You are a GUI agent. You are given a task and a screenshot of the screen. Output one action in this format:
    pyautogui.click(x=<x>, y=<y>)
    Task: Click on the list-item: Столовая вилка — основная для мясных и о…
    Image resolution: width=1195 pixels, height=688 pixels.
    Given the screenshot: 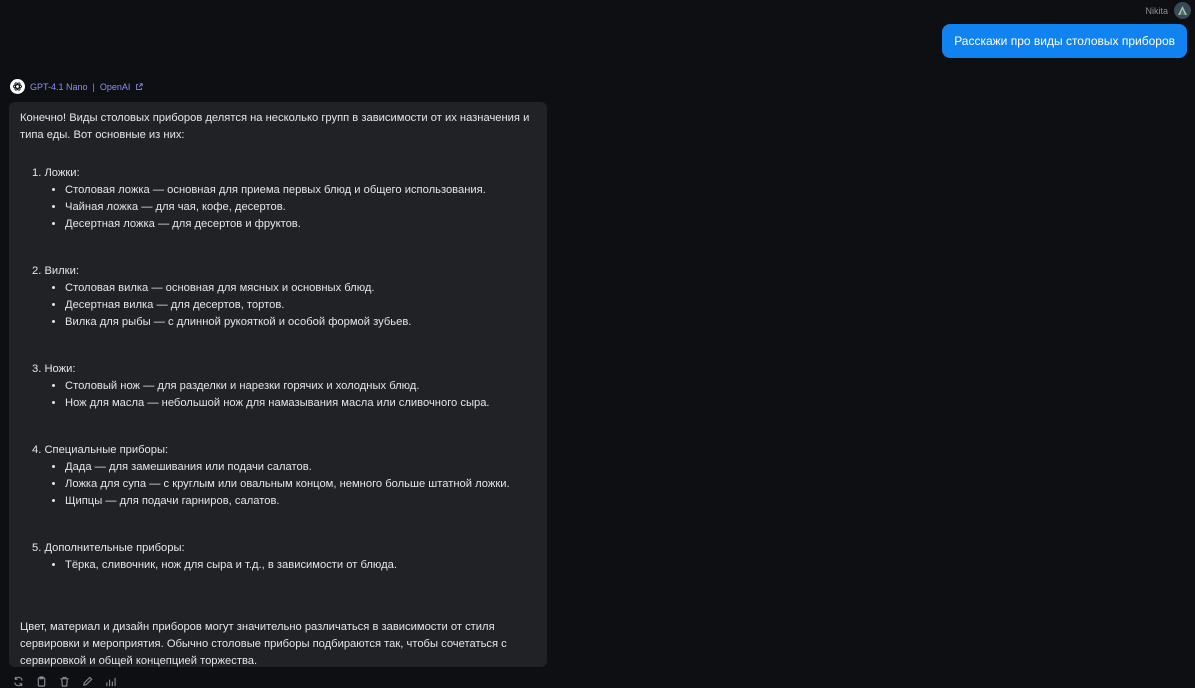 What is the action you would take?
    pyautogui.click(x=300, y=288)
    